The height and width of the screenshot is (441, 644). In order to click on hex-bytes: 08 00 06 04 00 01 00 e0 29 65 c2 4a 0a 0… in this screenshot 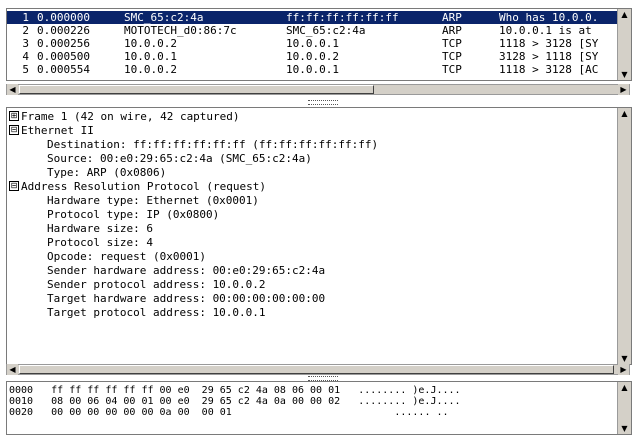, I will do `click(196, 401)`.